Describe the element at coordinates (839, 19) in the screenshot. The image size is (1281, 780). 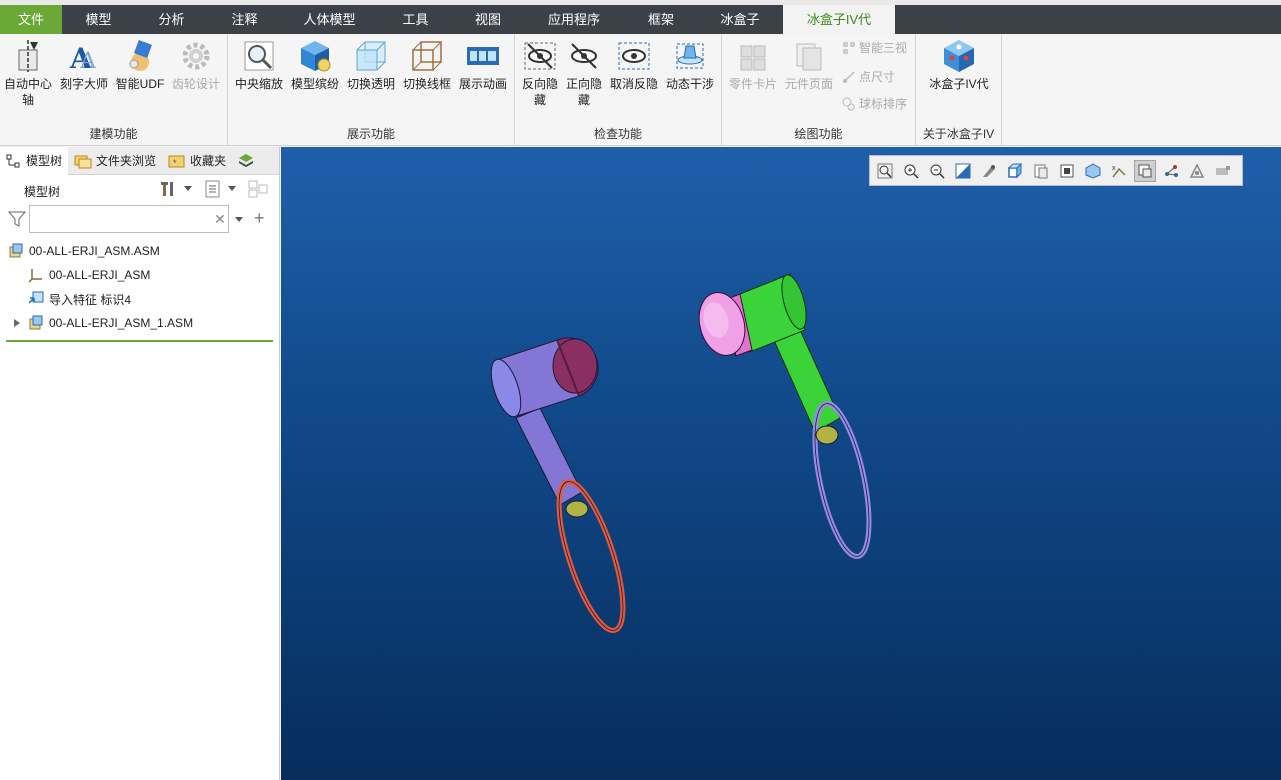
I see `menu-icebox-iv: 冰盒子IV代` at that location.